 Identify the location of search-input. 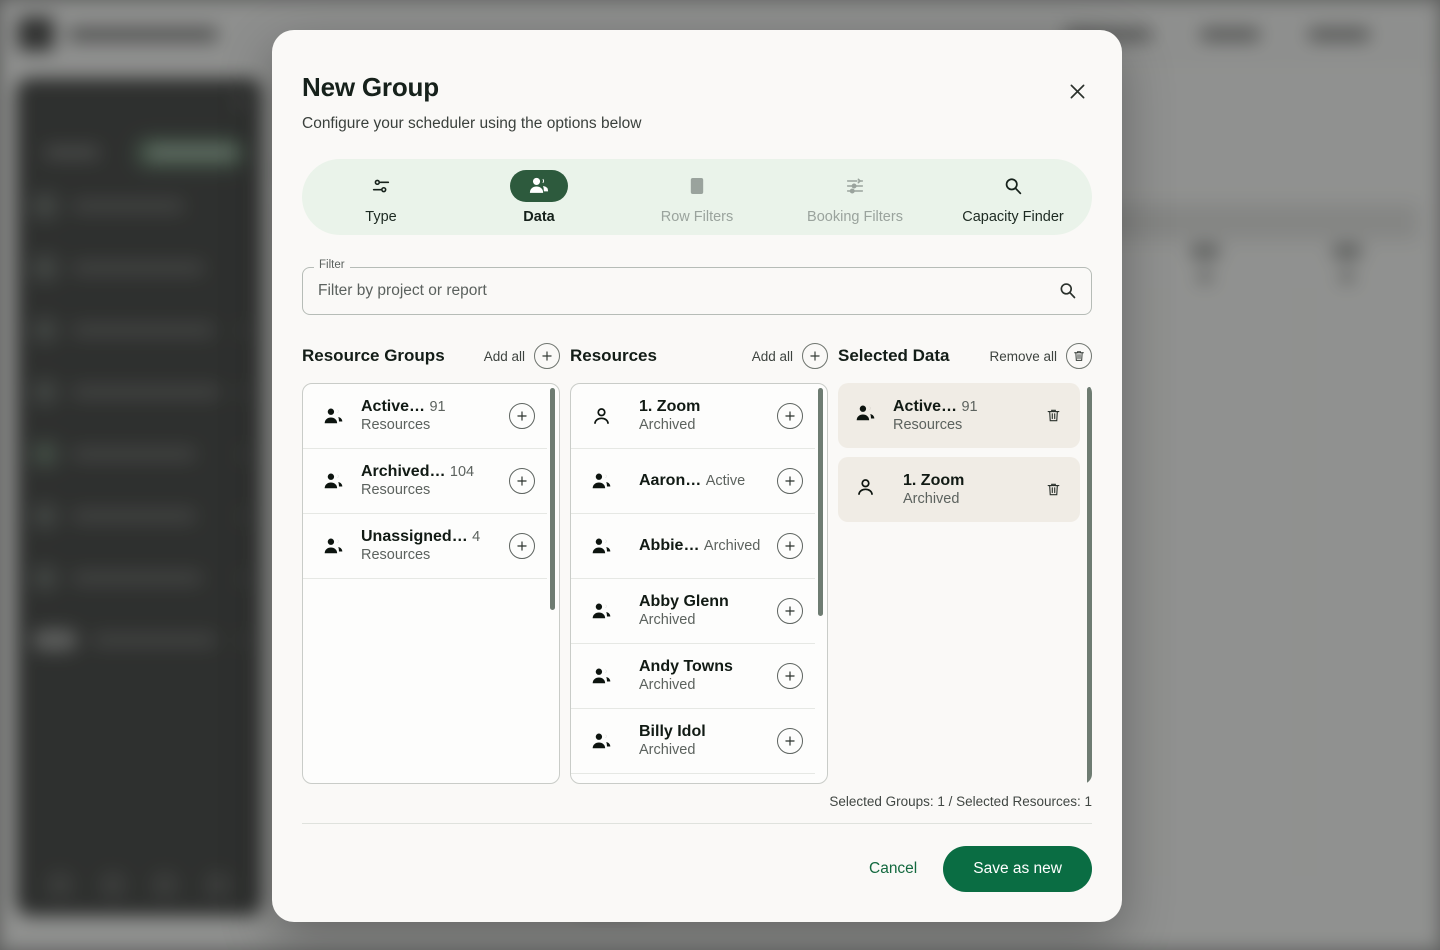
(697, 291).